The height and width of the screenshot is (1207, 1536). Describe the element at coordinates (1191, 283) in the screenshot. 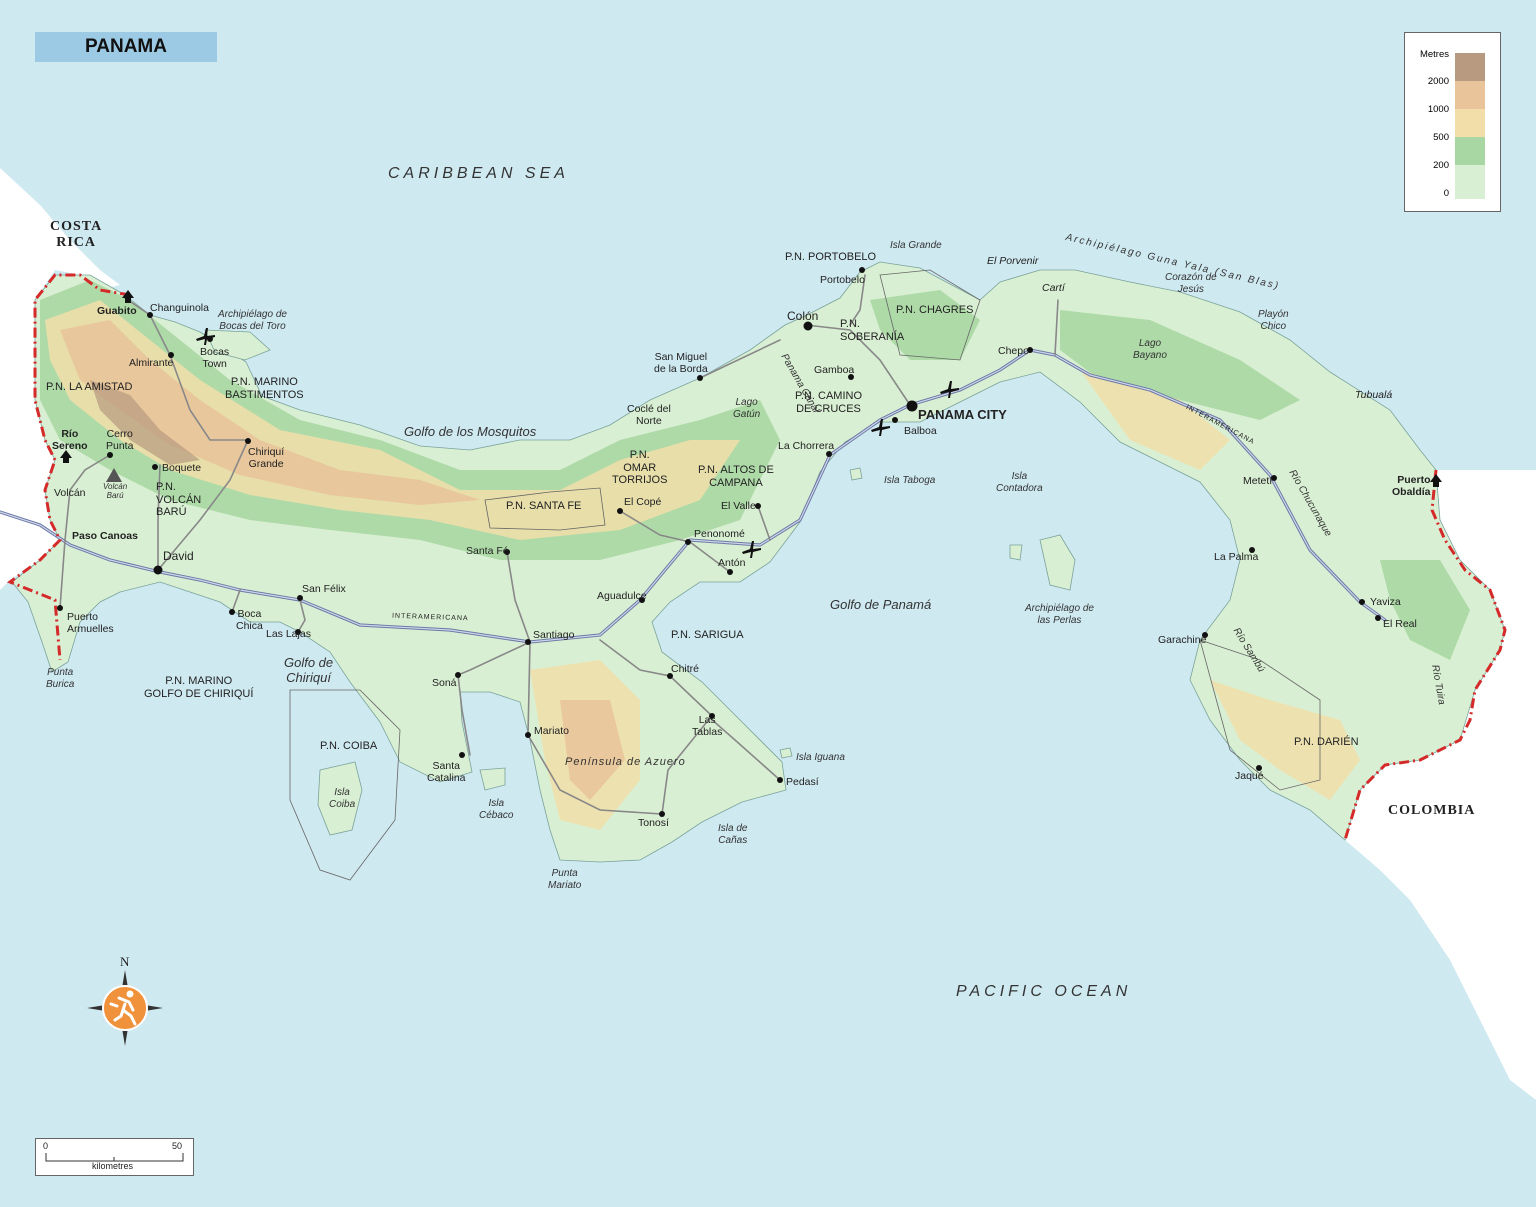

I see `corazon-jesus-label: Corazón de Jesús` at that location.